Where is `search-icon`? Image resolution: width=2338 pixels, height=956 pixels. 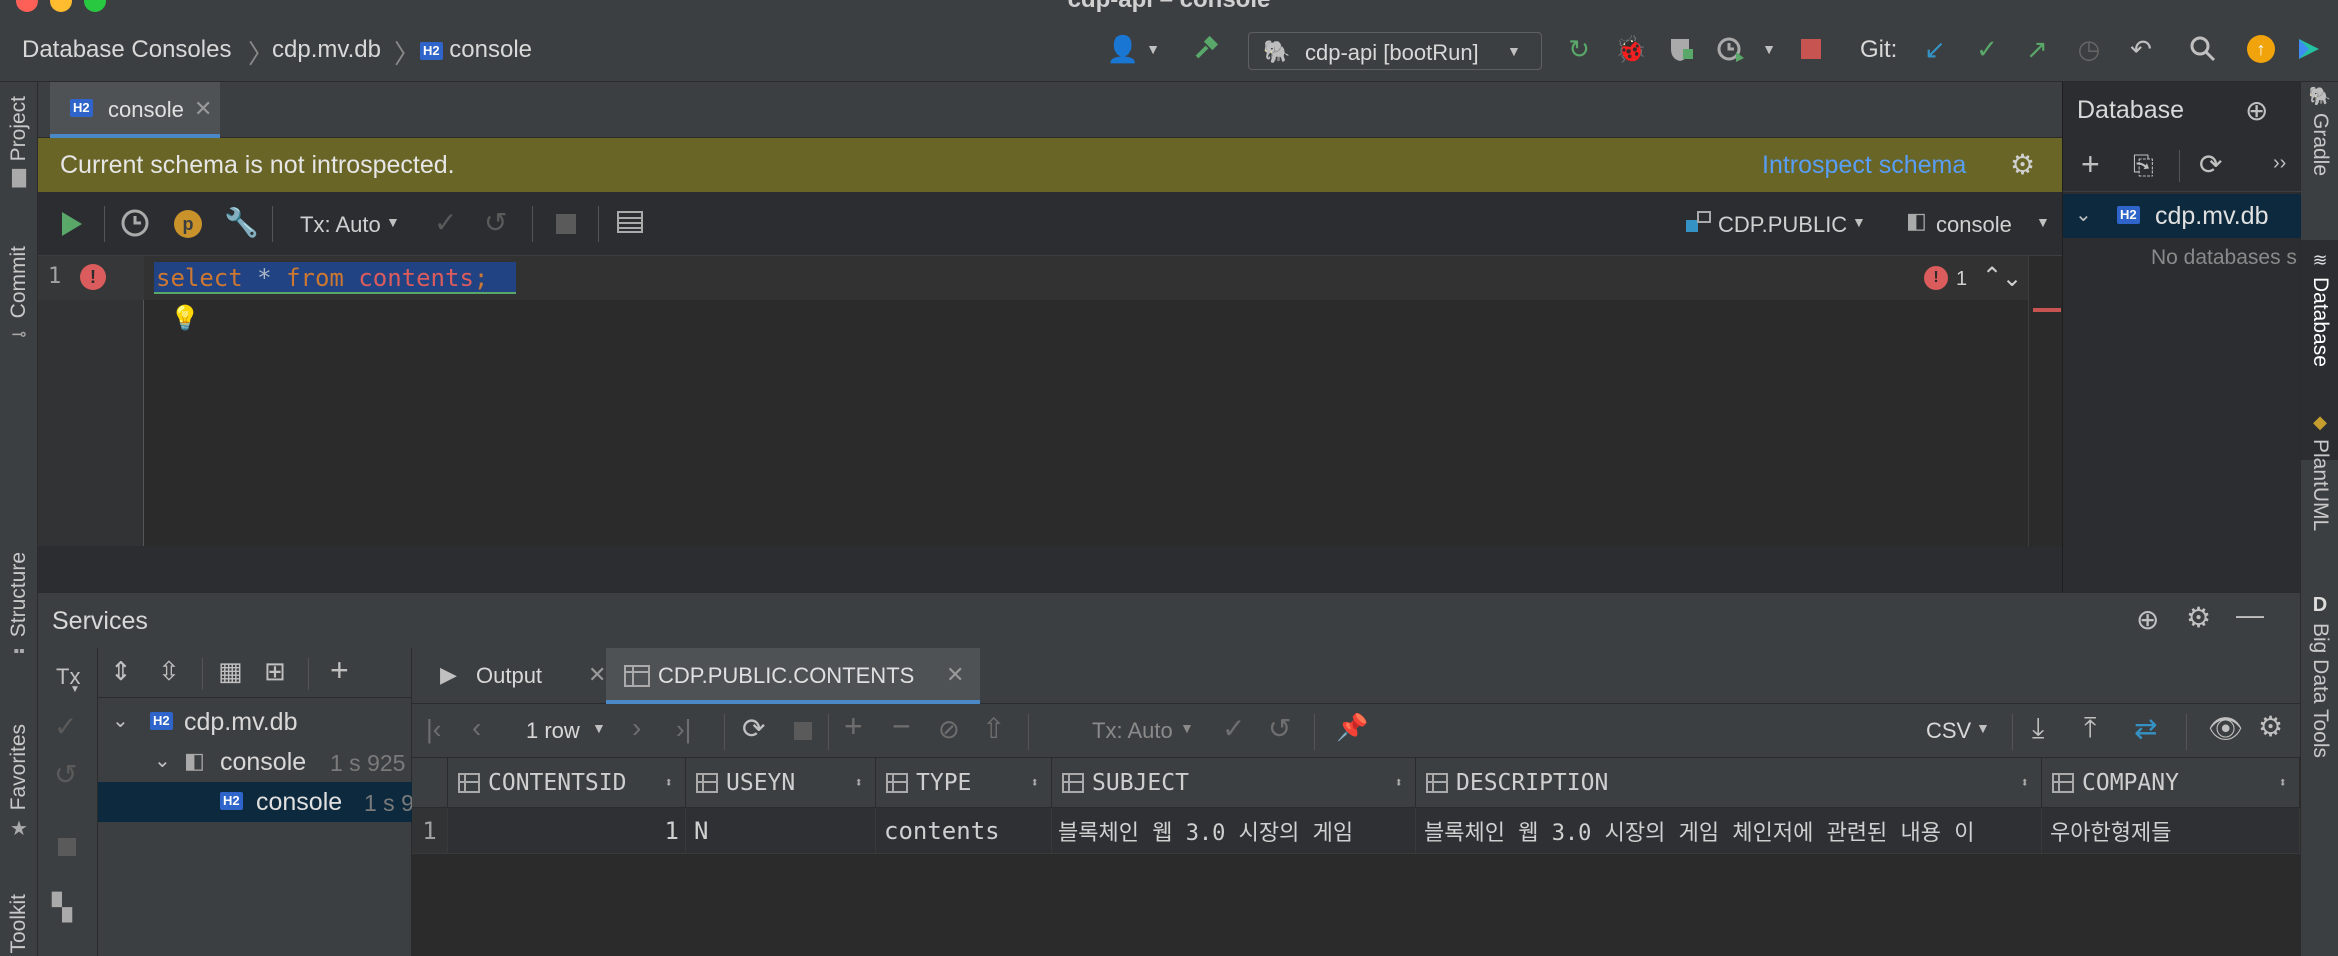
search-icon is located at coordinates (2203, 49).